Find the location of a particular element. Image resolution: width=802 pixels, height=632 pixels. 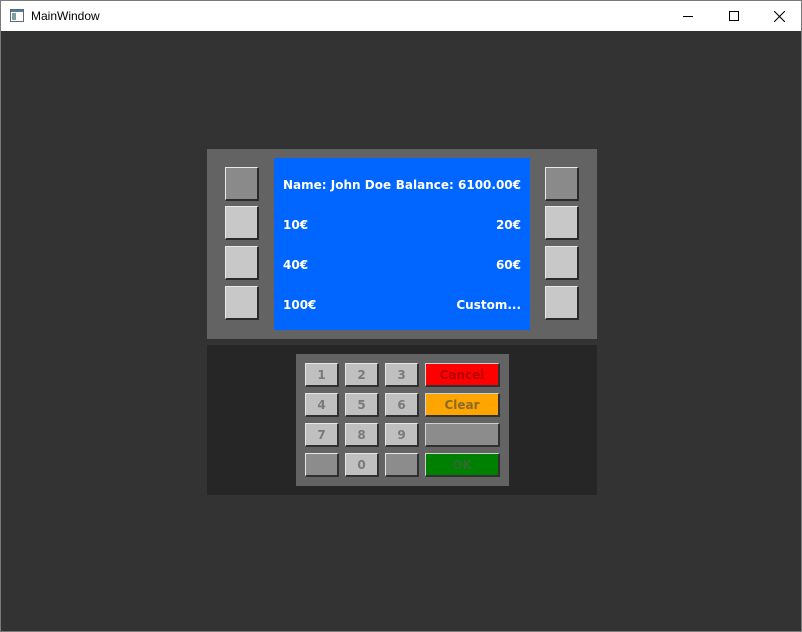

amount-option-100: 100€ is located at coordinates (300, 305).